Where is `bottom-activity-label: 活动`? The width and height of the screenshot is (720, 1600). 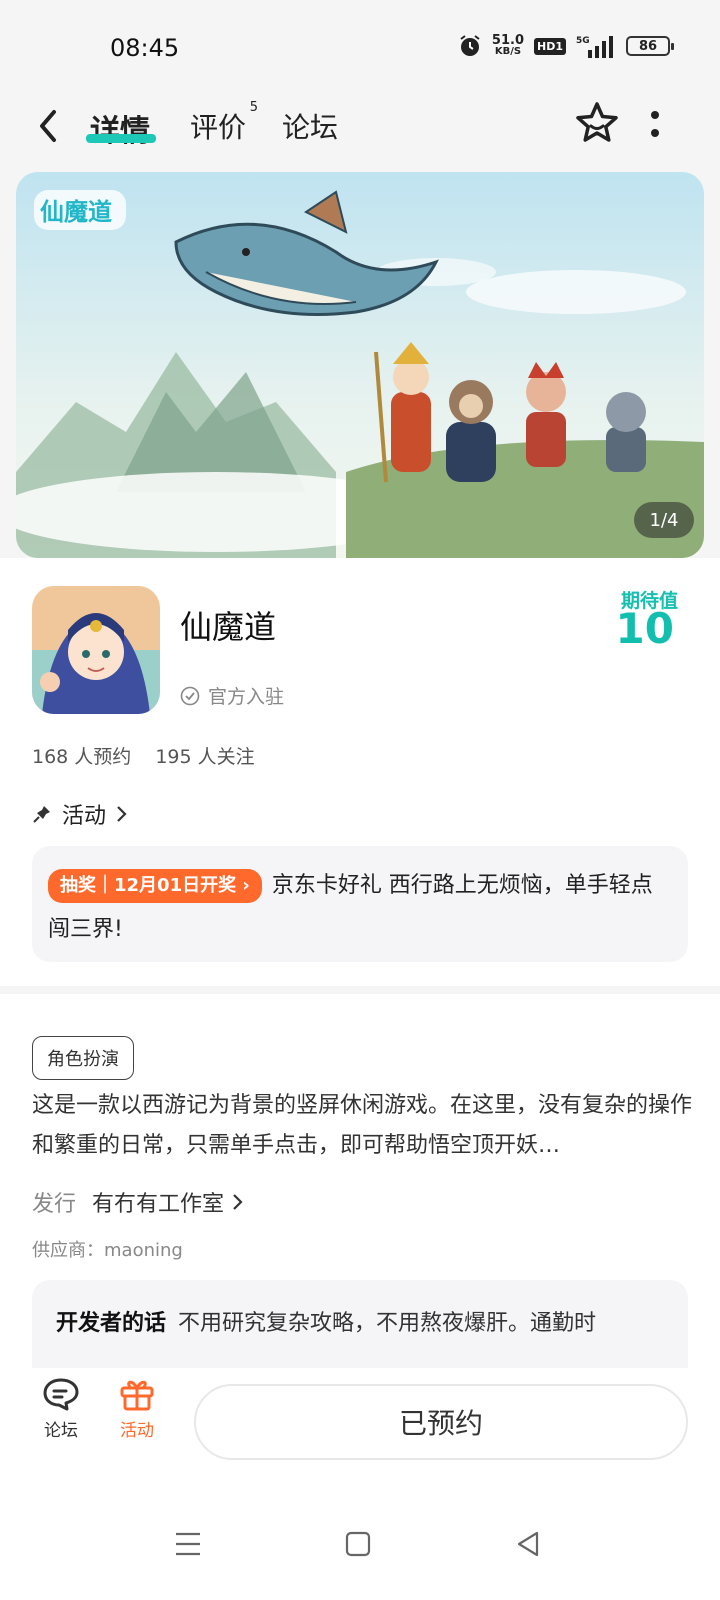
bottom-activity-label: 活动 is located at coordinates (137, 1431).